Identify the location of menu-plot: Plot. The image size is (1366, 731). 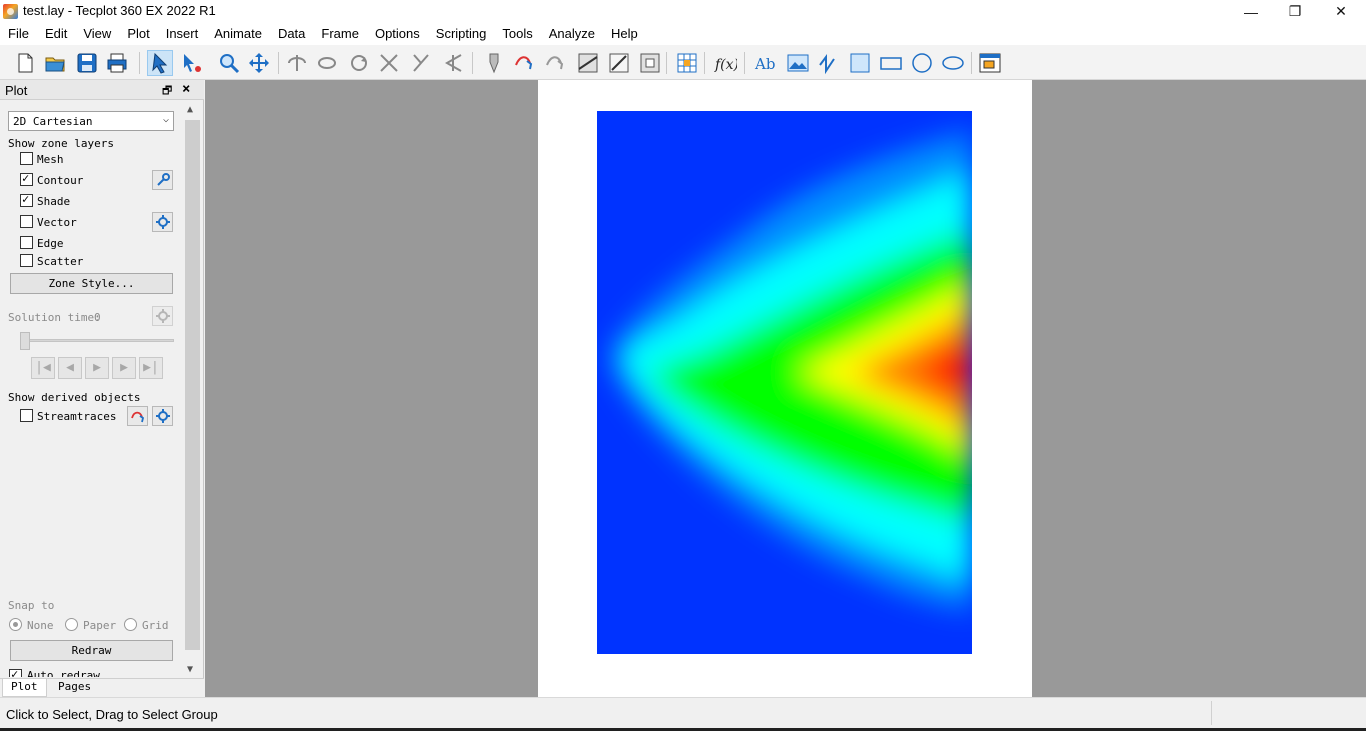
(138, 34).